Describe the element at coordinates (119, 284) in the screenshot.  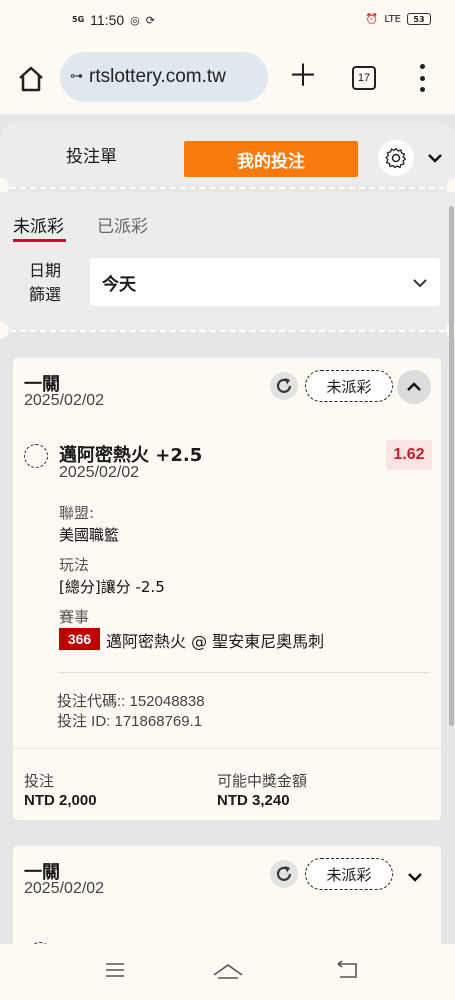
I see `date-filter-value: 今天` at that location.